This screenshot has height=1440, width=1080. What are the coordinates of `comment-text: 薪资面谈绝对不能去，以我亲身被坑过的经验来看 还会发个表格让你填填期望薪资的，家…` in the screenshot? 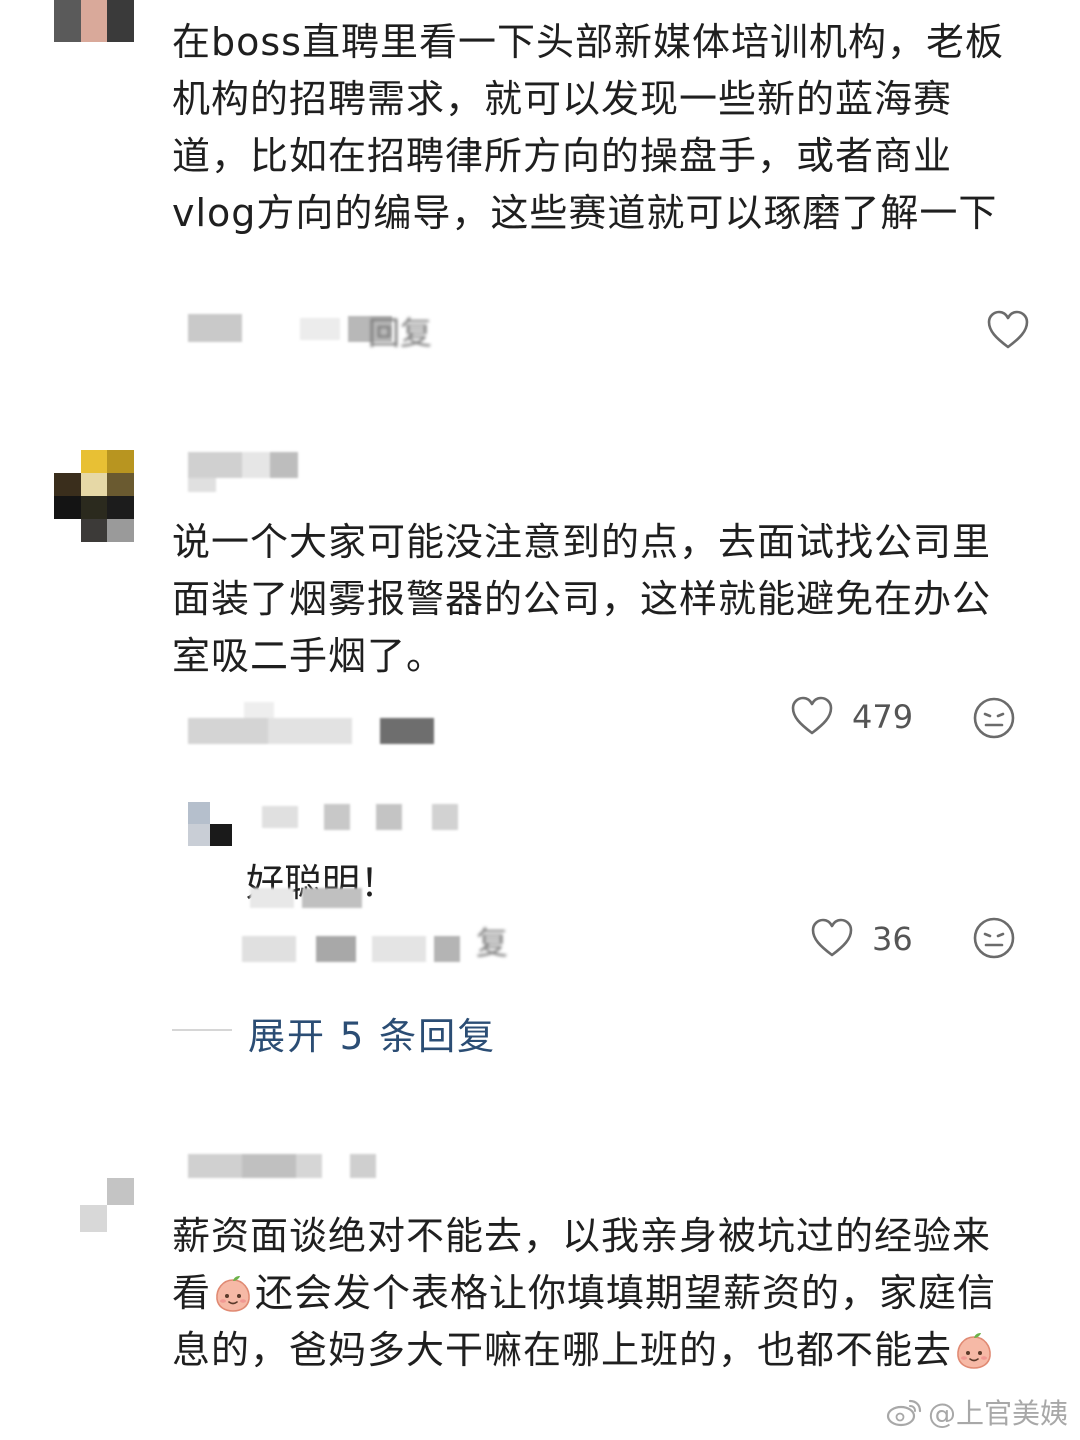 It's located at (597, 1293).